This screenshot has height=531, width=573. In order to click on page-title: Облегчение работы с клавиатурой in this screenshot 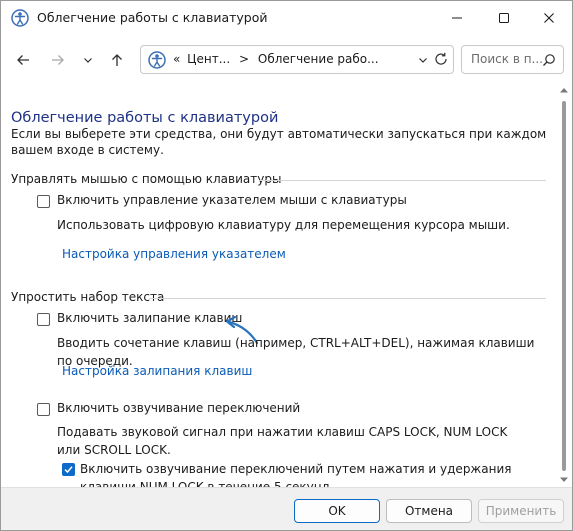, I will do `click(145, 118)`.